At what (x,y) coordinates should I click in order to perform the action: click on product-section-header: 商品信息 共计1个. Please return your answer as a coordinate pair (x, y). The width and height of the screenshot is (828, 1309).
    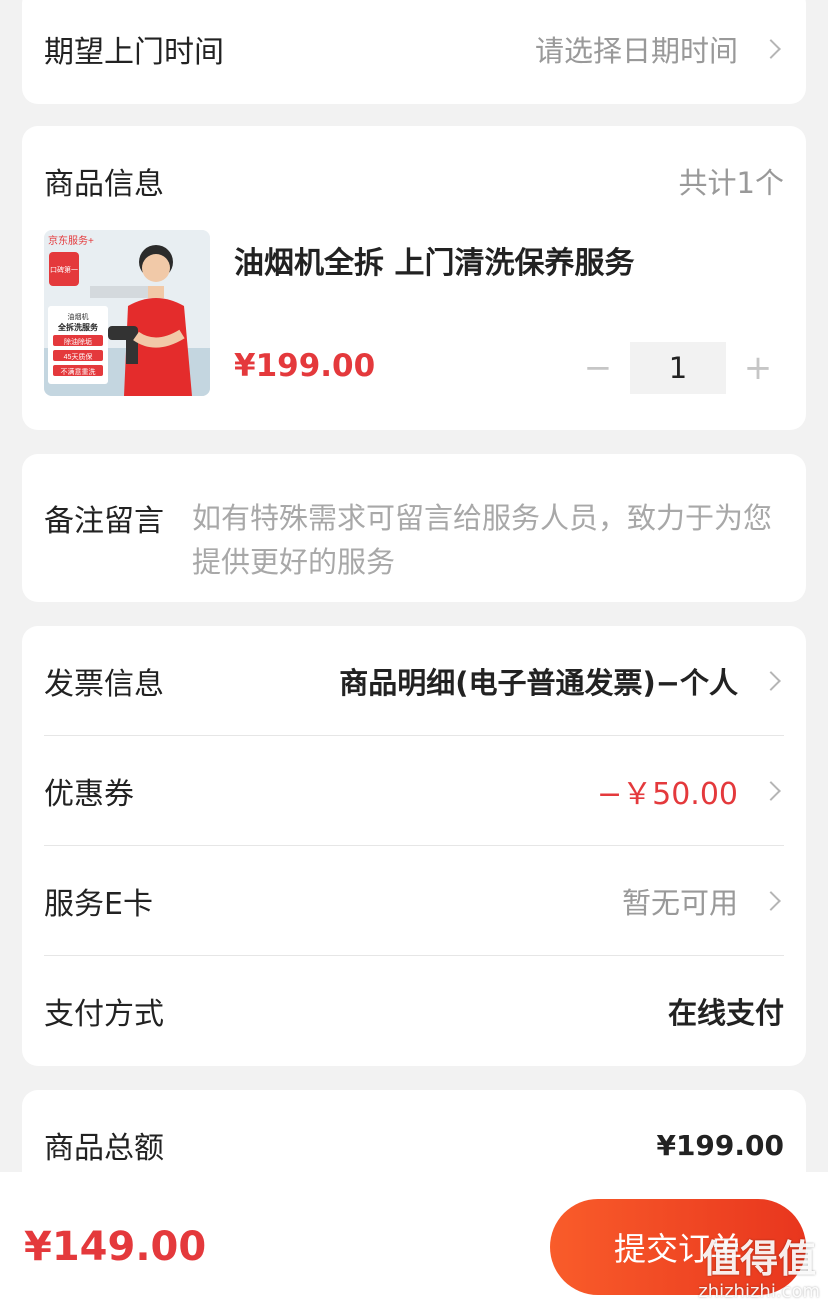
    Looking at the image, I should click on (414, 181).